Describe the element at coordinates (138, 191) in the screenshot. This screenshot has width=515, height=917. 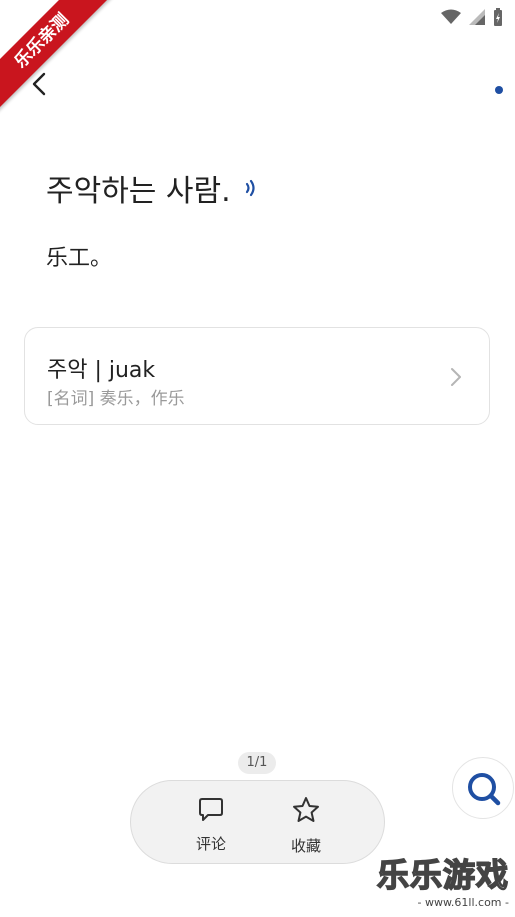
I see `sentence-text: 주악하는 사람.` at that location.